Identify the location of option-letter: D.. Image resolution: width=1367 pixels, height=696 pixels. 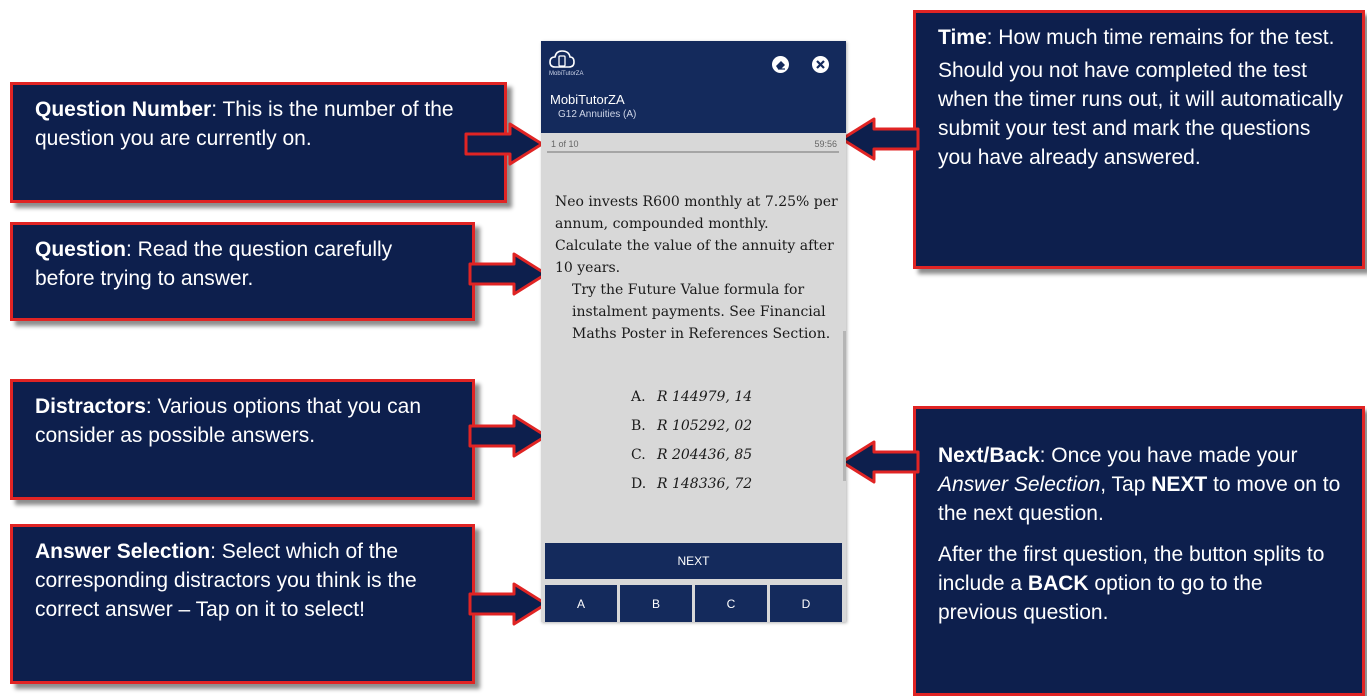
(639, 484).